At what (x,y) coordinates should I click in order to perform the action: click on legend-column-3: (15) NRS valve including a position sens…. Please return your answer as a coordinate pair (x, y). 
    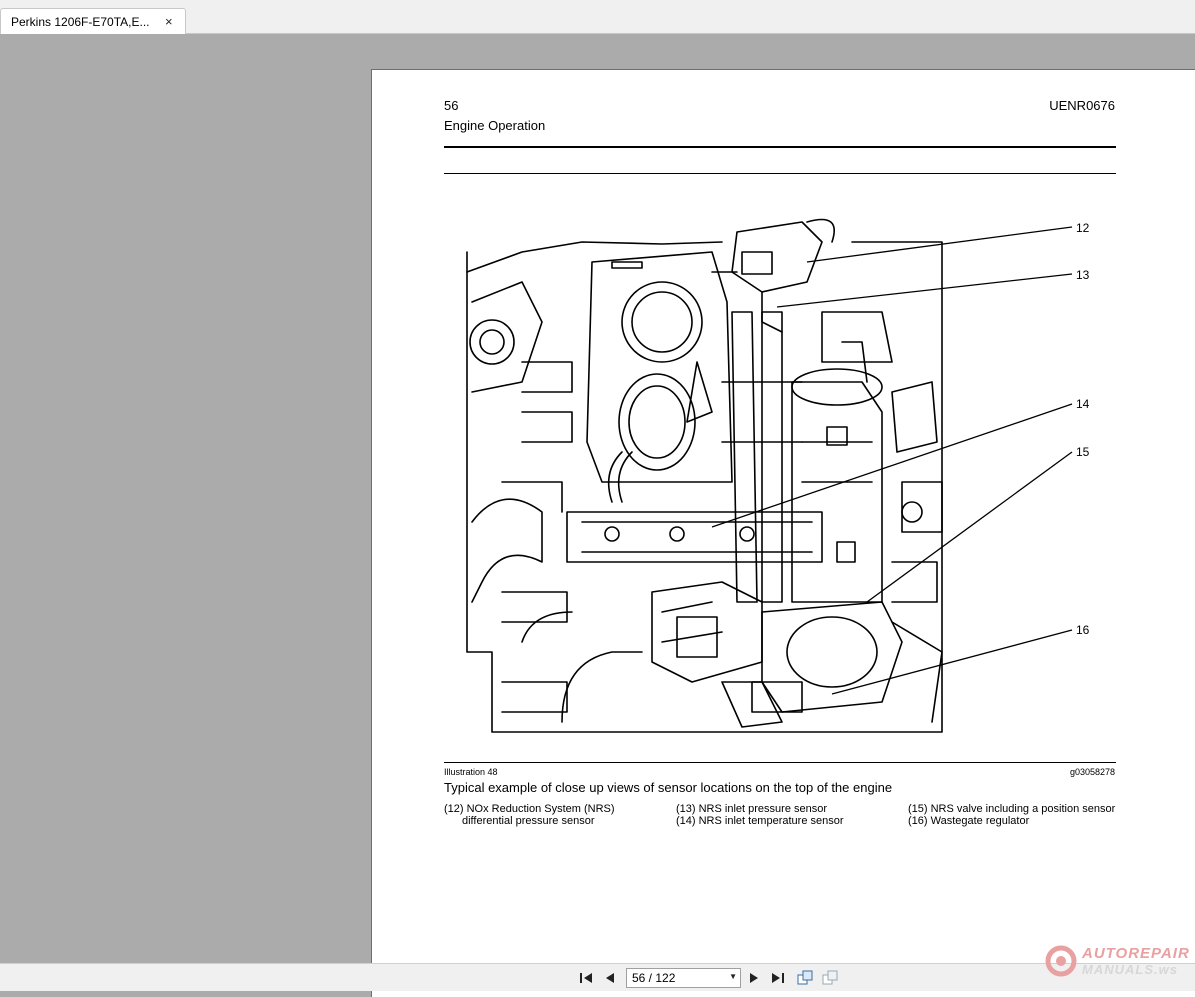
    Looking at the image, I should click on (1011, 815).